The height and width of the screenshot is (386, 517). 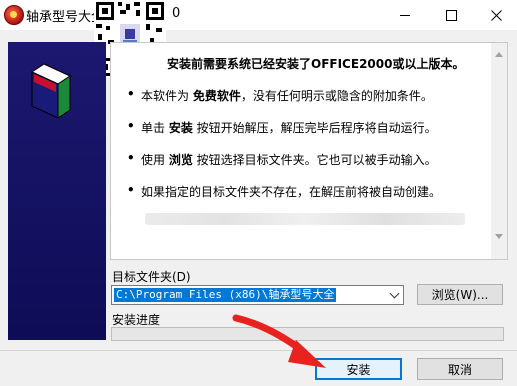 What do you see at coordinates (279, 341) in the screenshot?
I see `red-arrow-annotation` at bounding box center [279, 341].